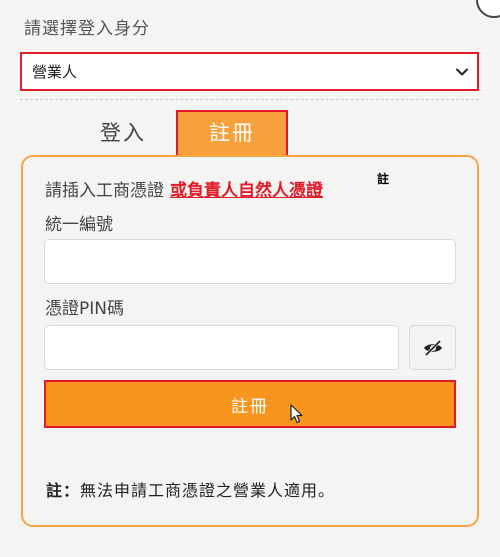  Describe the element at coordinates (246, 191) in the screenshot. I see `alternate-certificate-link: 或負責人自然人憑證` at that location.